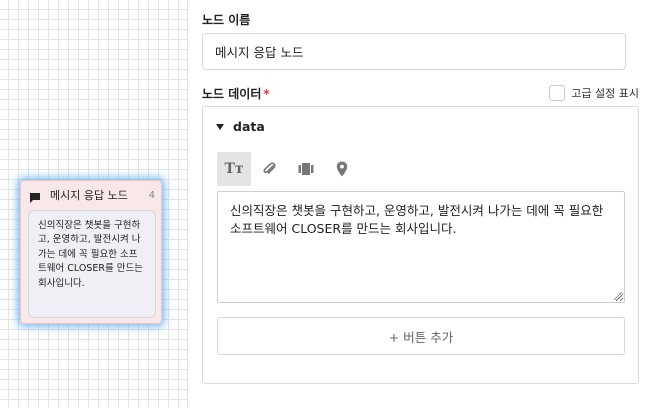 This screenshot has width=651, height=408. What do you see at coordinates (557, 93) in the screenshot?
I see `advanced-settings-checkbox` at bounding box center [557, 93].